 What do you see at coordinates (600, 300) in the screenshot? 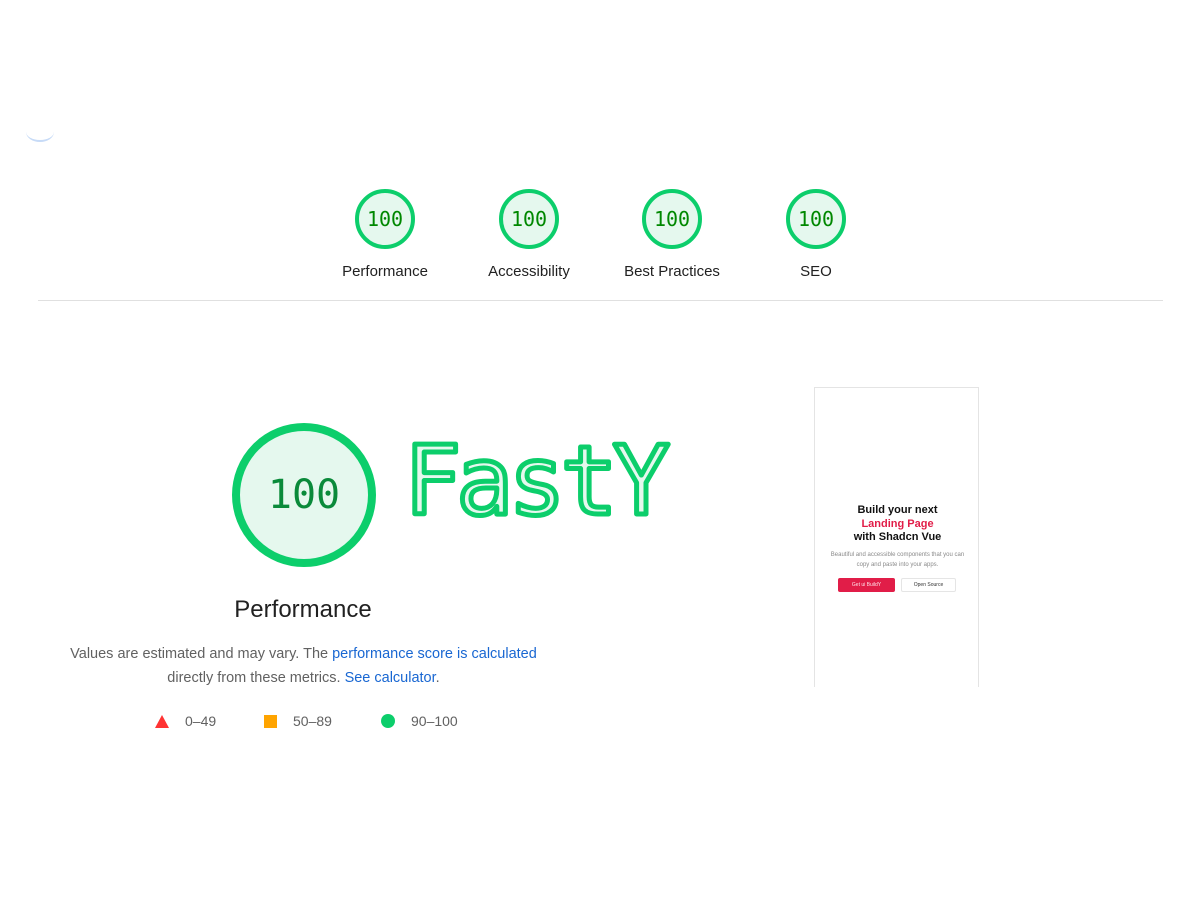
I see `section-divider` at bounding box center [600, 300].